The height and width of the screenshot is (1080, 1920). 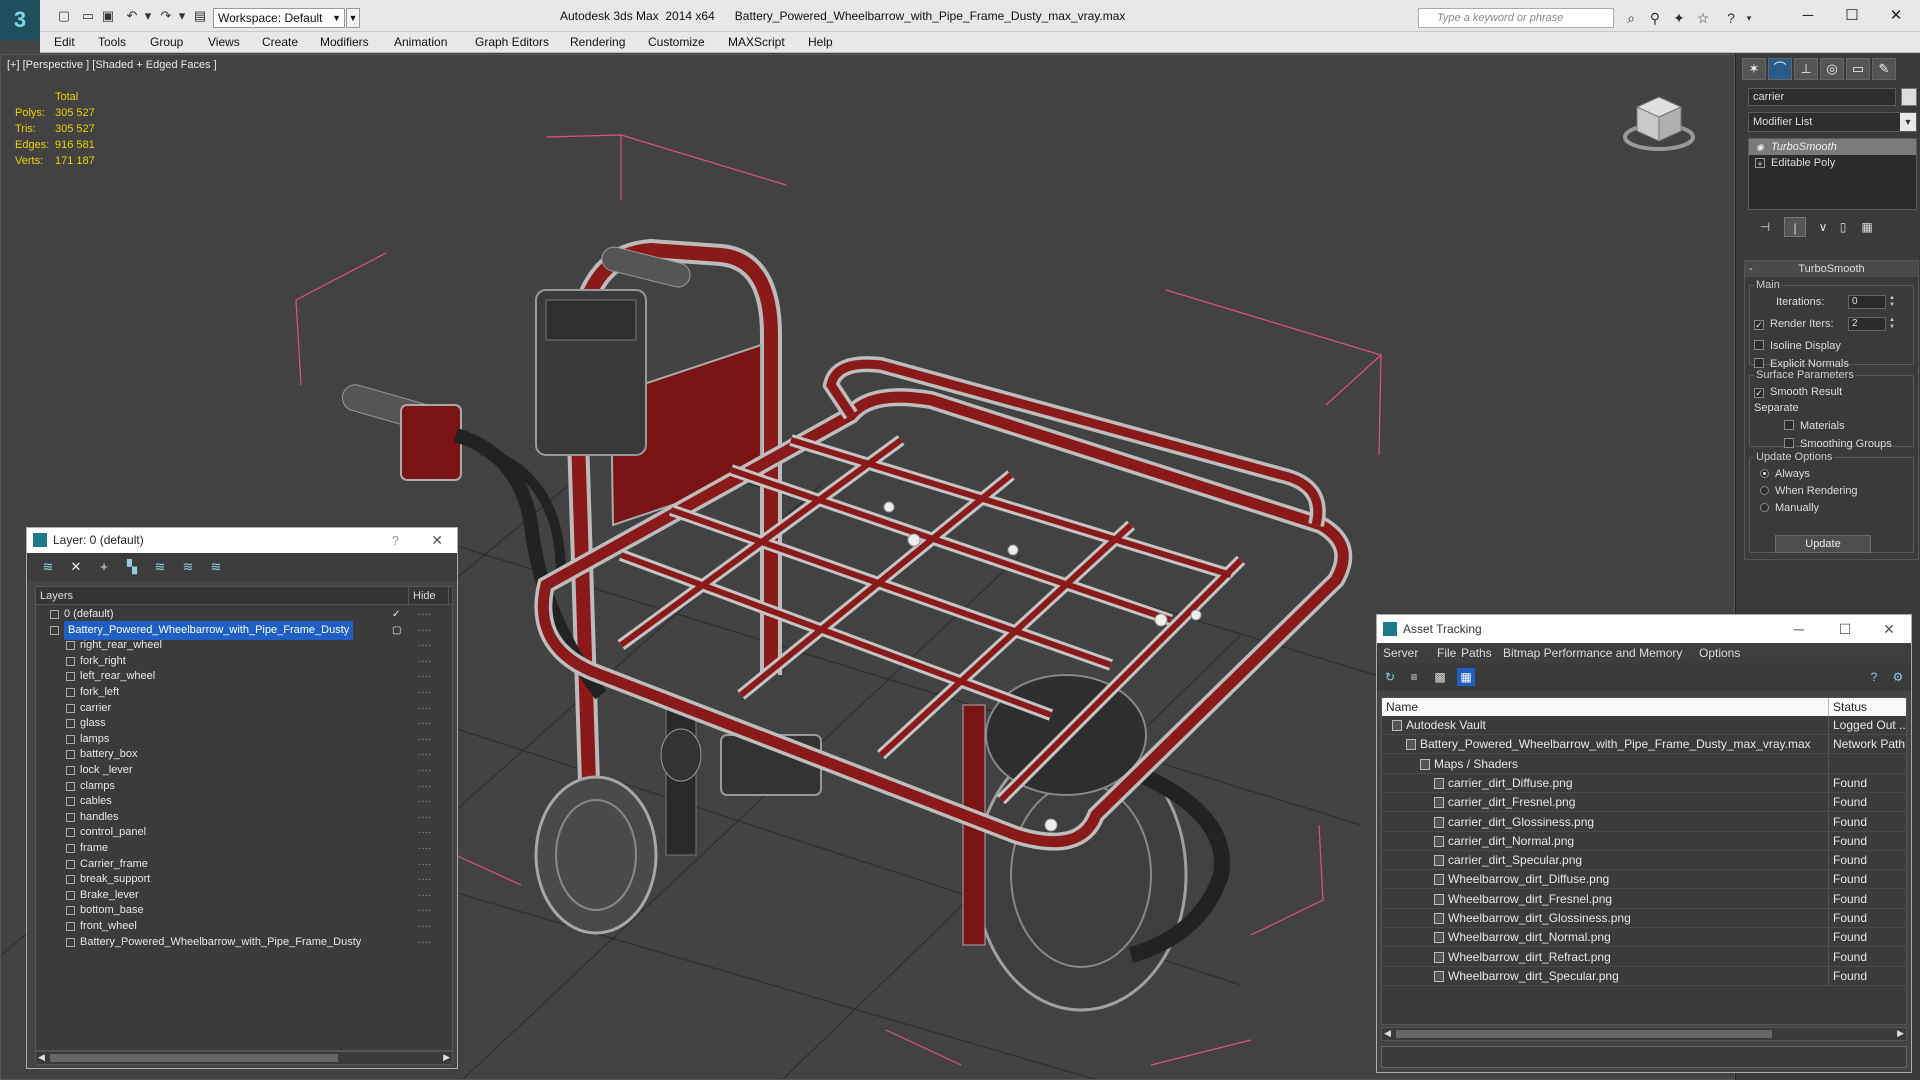 I want to click on undo-dropdown-icon: ▾, so click(x=148, y=16).